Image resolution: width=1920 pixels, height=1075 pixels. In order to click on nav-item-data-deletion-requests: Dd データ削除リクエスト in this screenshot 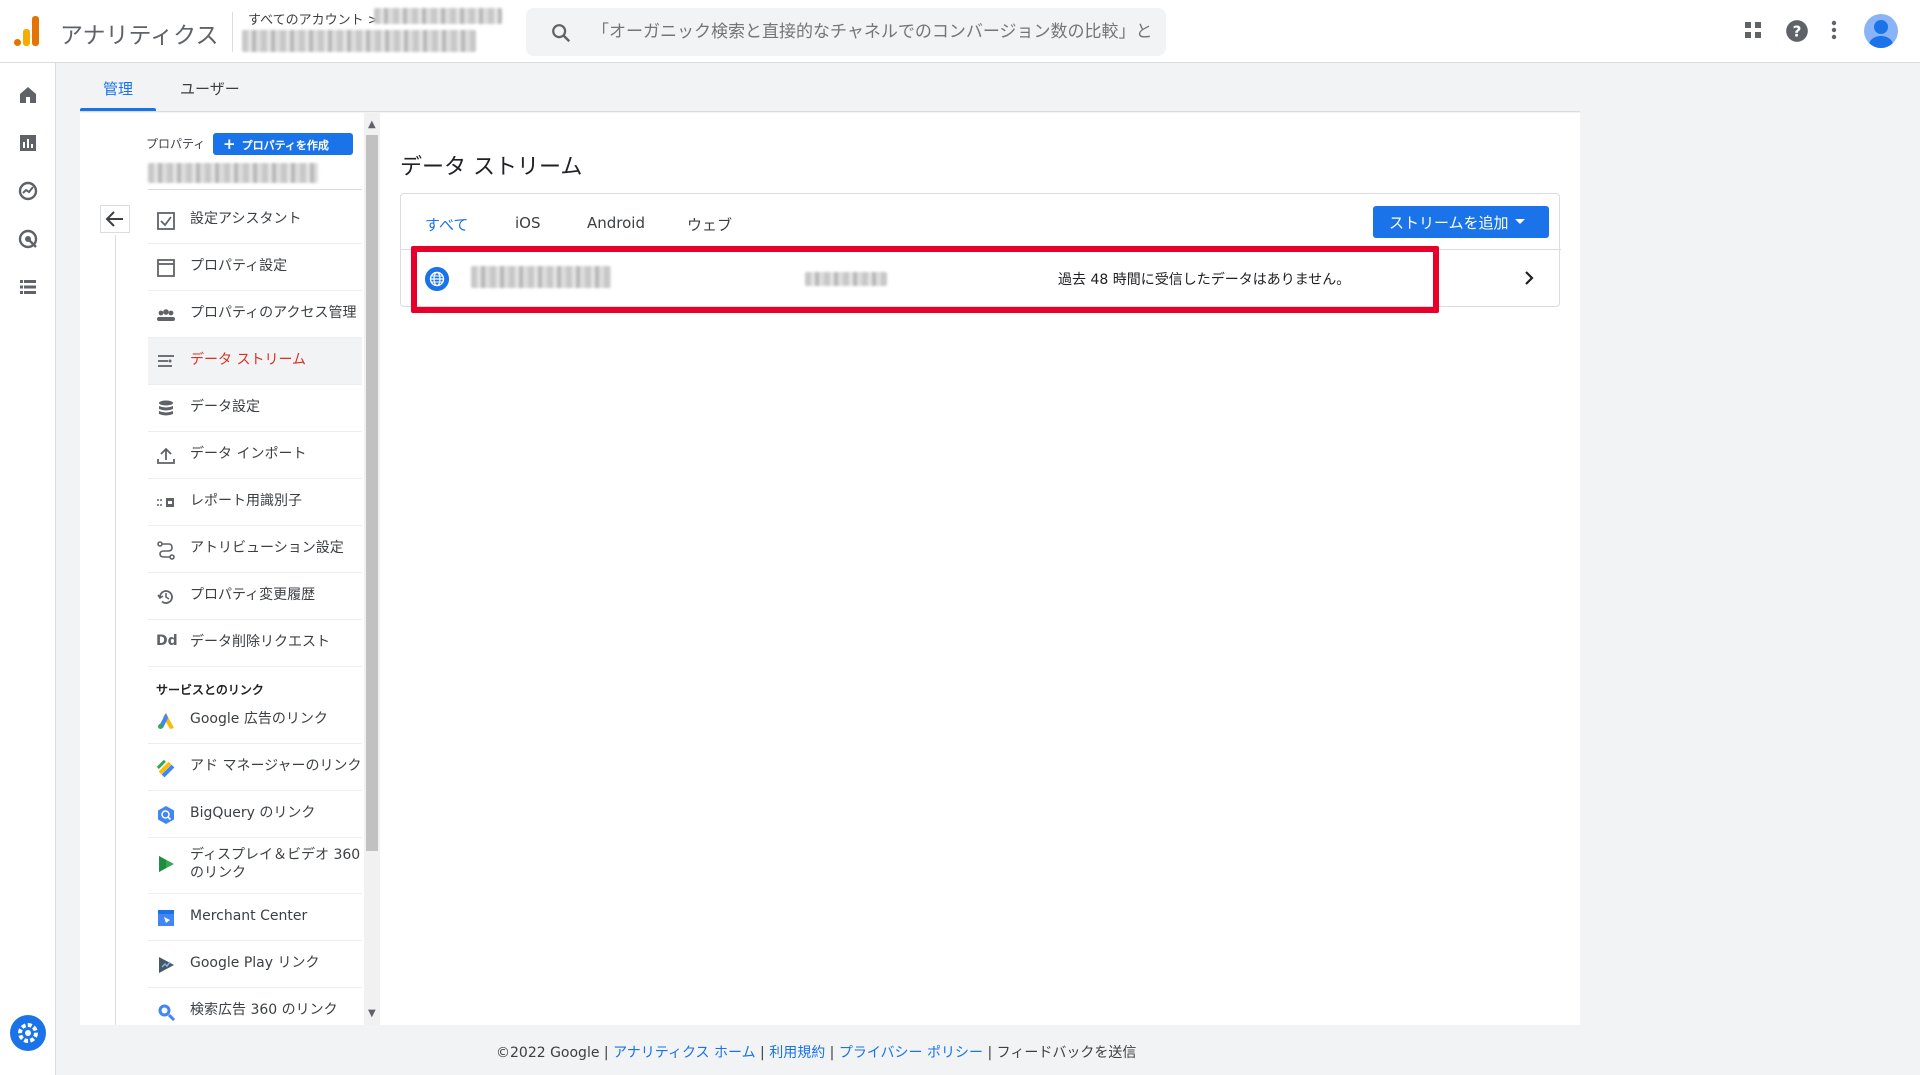, I will do `click(255, 643)`.